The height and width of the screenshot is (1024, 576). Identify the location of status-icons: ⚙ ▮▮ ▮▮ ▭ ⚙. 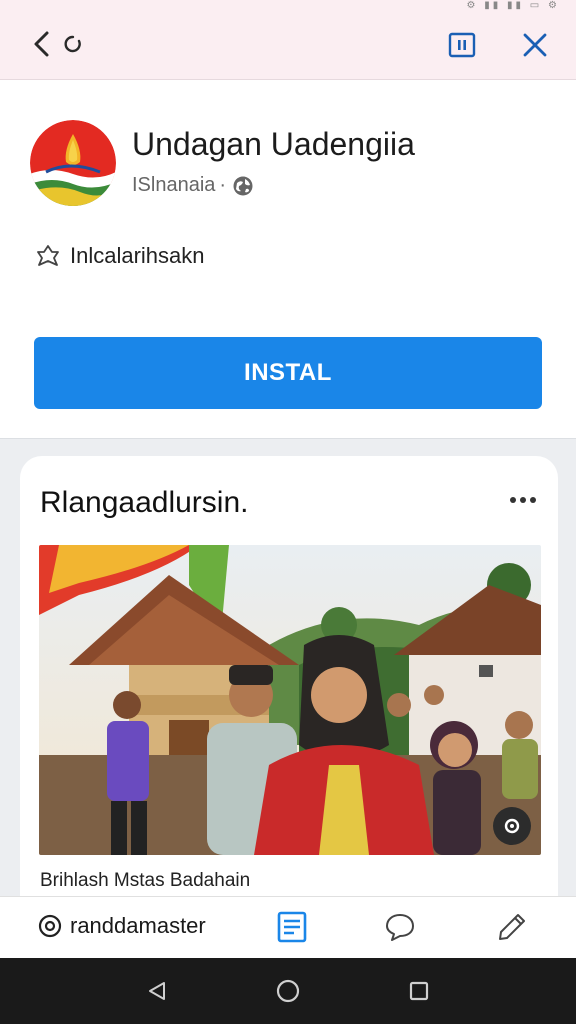
(513, 5).